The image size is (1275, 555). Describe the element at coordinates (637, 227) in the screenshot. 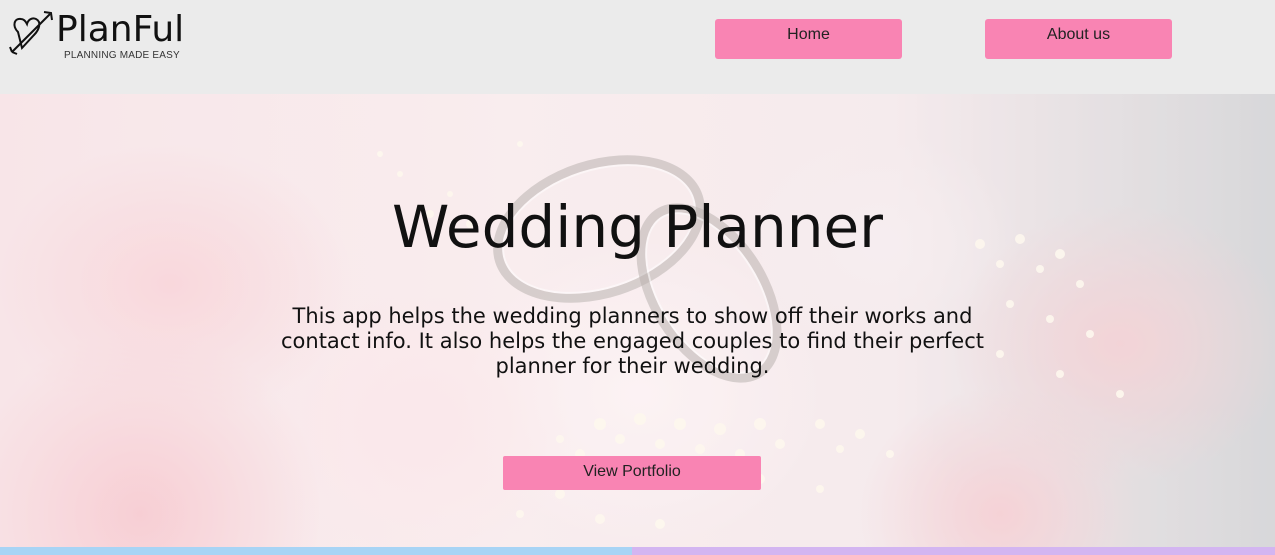

I see `hero-title: Wedding Planner` at that location.